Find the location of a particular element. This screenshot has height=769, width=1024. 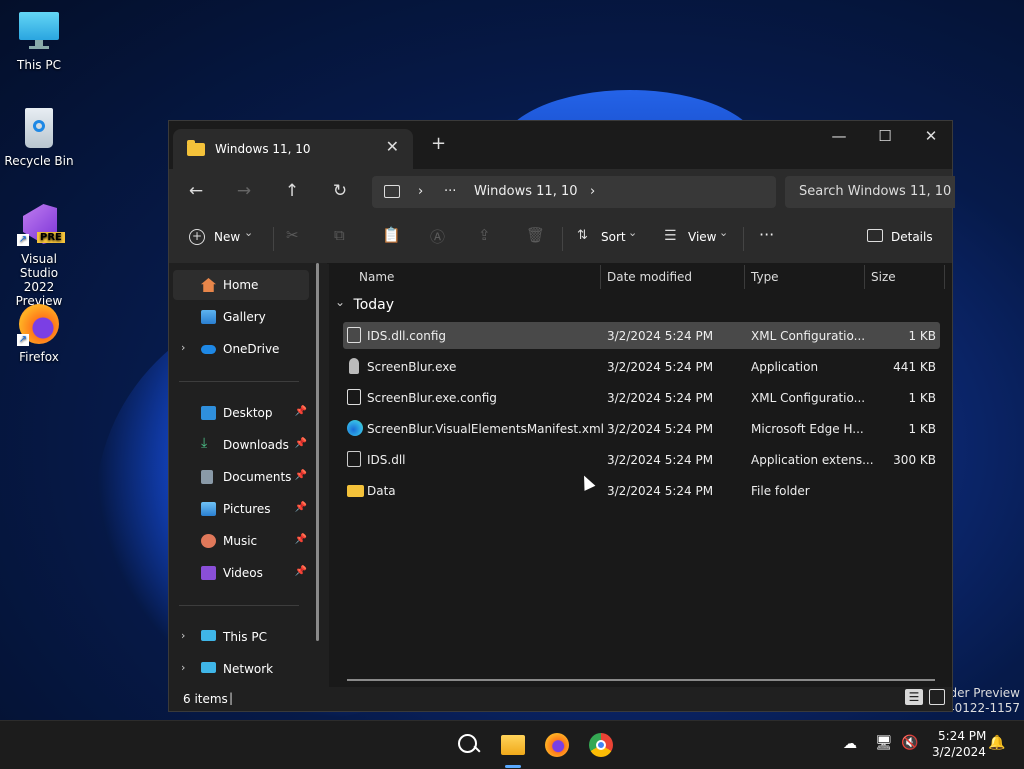

details-pane-icon is located at coordinates (875, 235).